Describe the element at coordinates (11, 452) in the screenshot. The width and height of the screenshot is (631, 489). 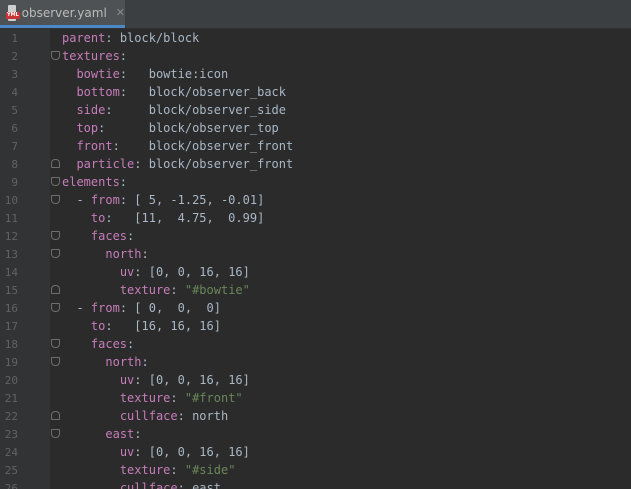
I see `line-number: 24` at that location.